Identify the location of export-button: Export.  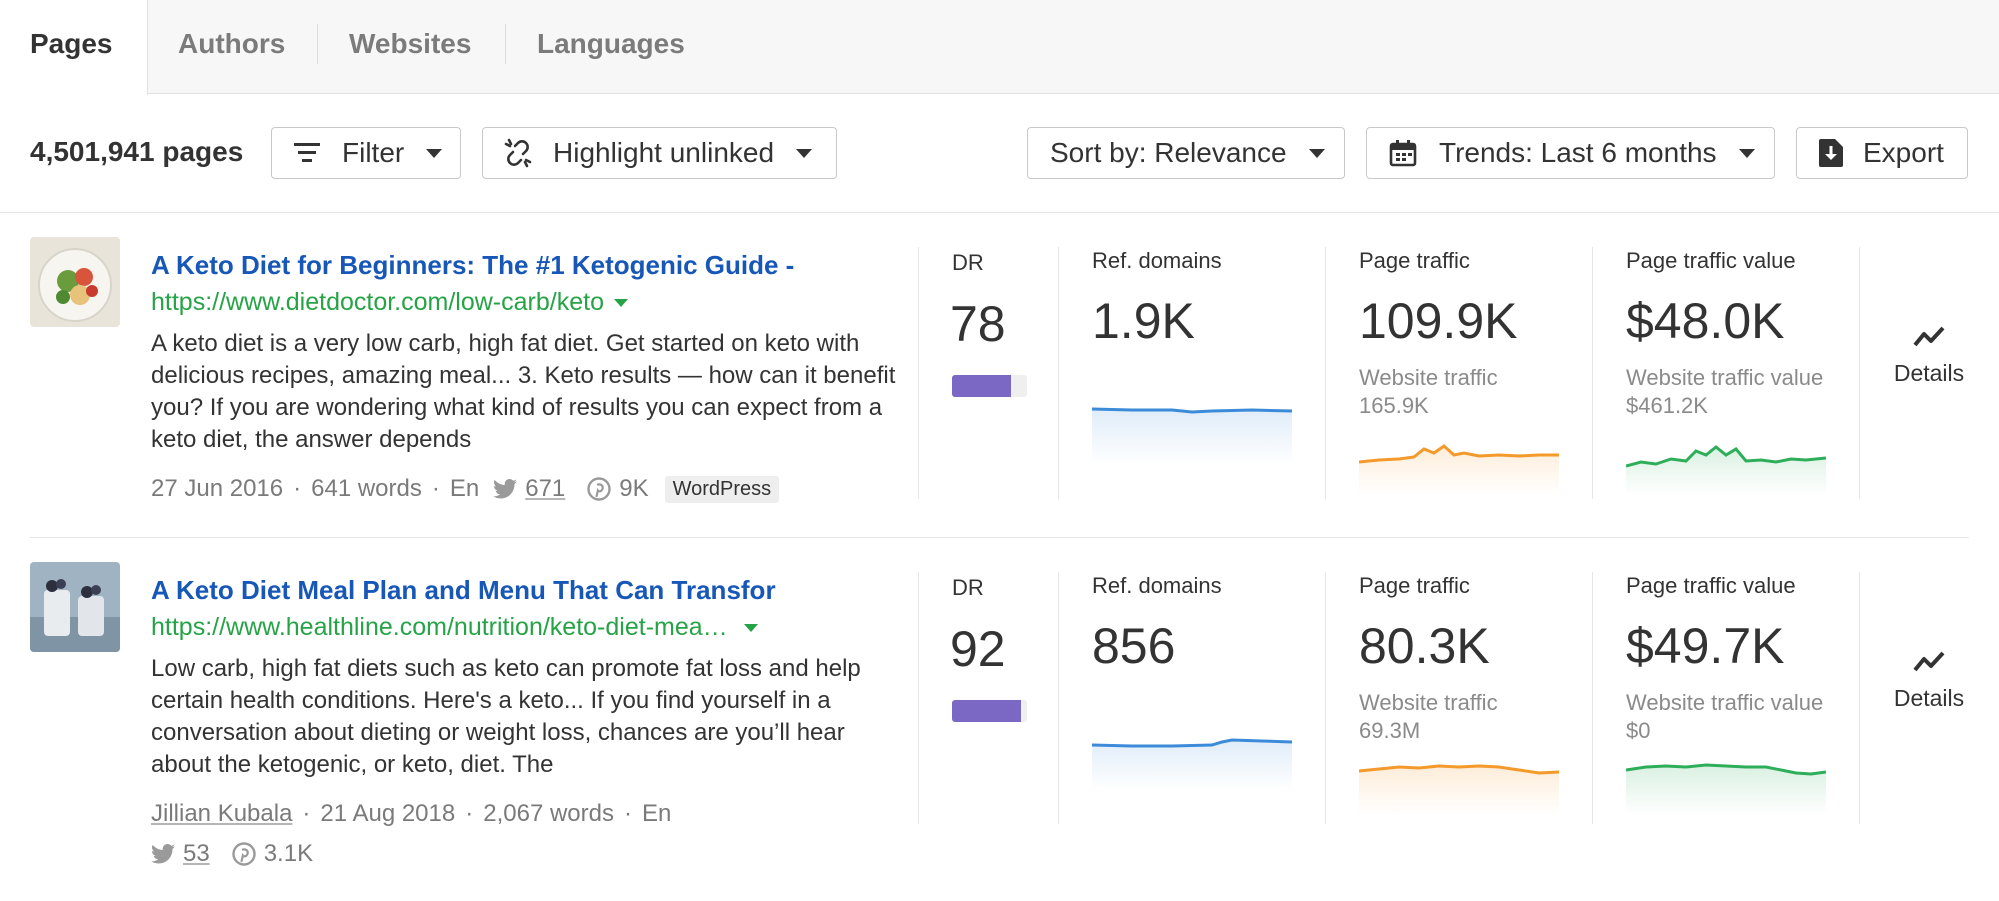
(1882, 153).